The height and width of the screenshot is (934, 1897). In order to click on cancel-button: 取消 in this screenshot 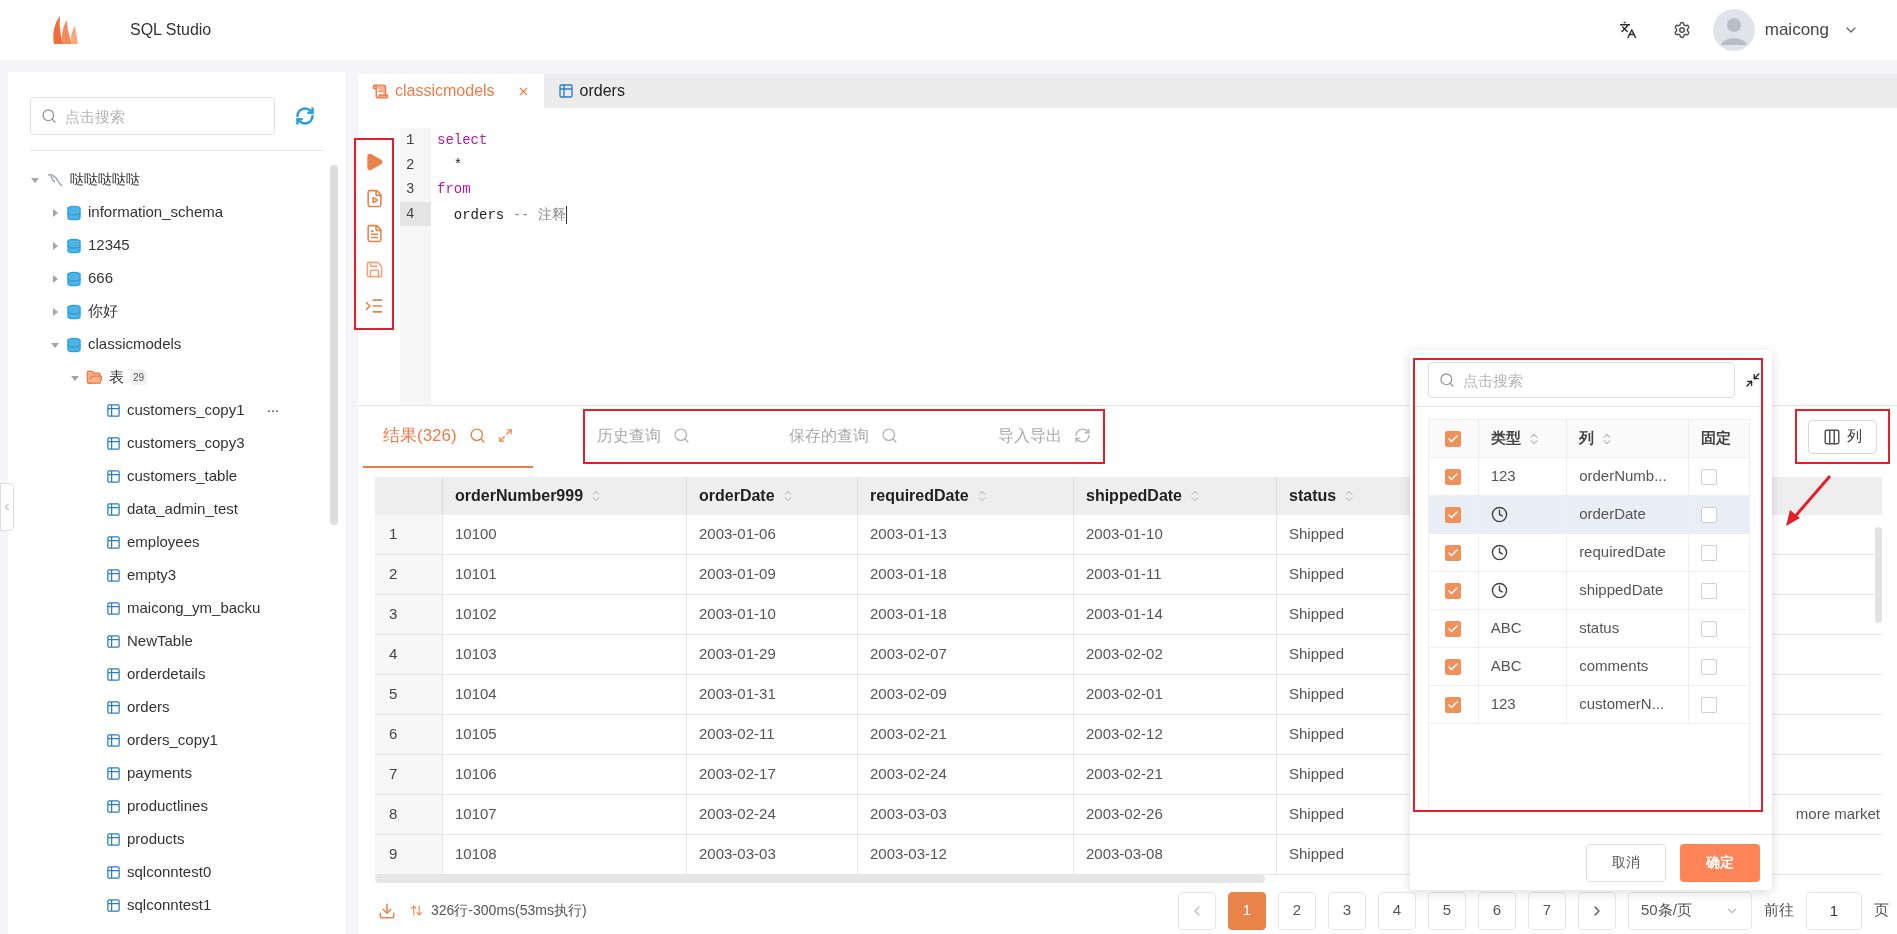, I will do `click(1626, 862)`.